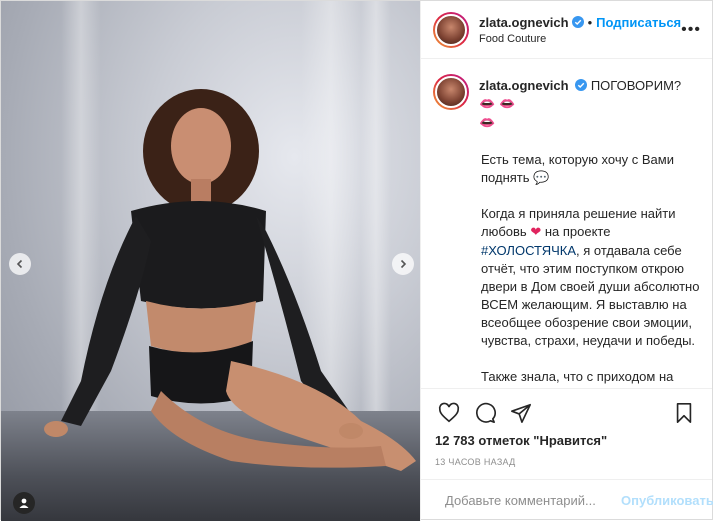  I want to click on like-button, so click(449, 413).